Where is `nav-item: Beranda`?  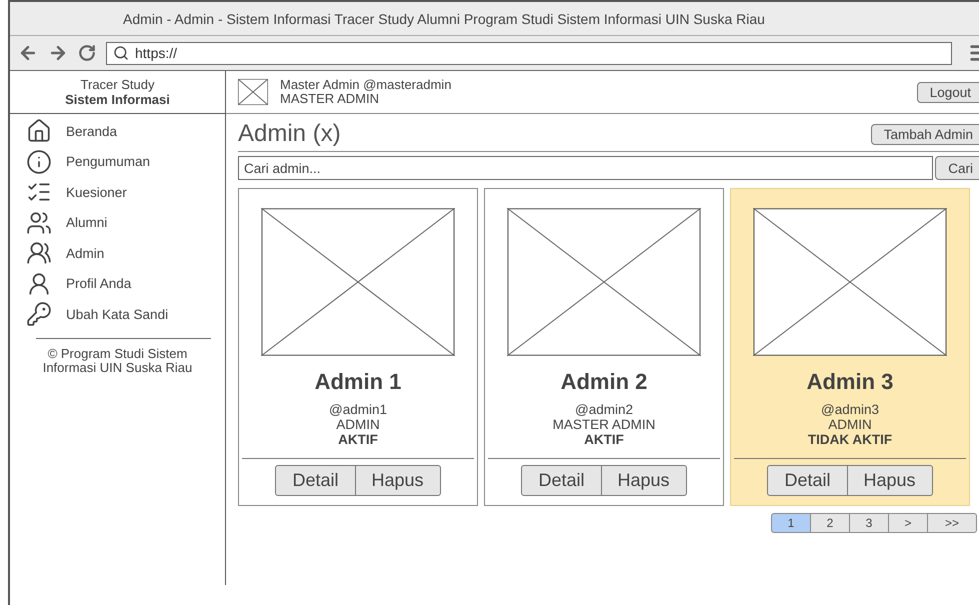 nav-item: Beranda is located at coordinates (125, 131).